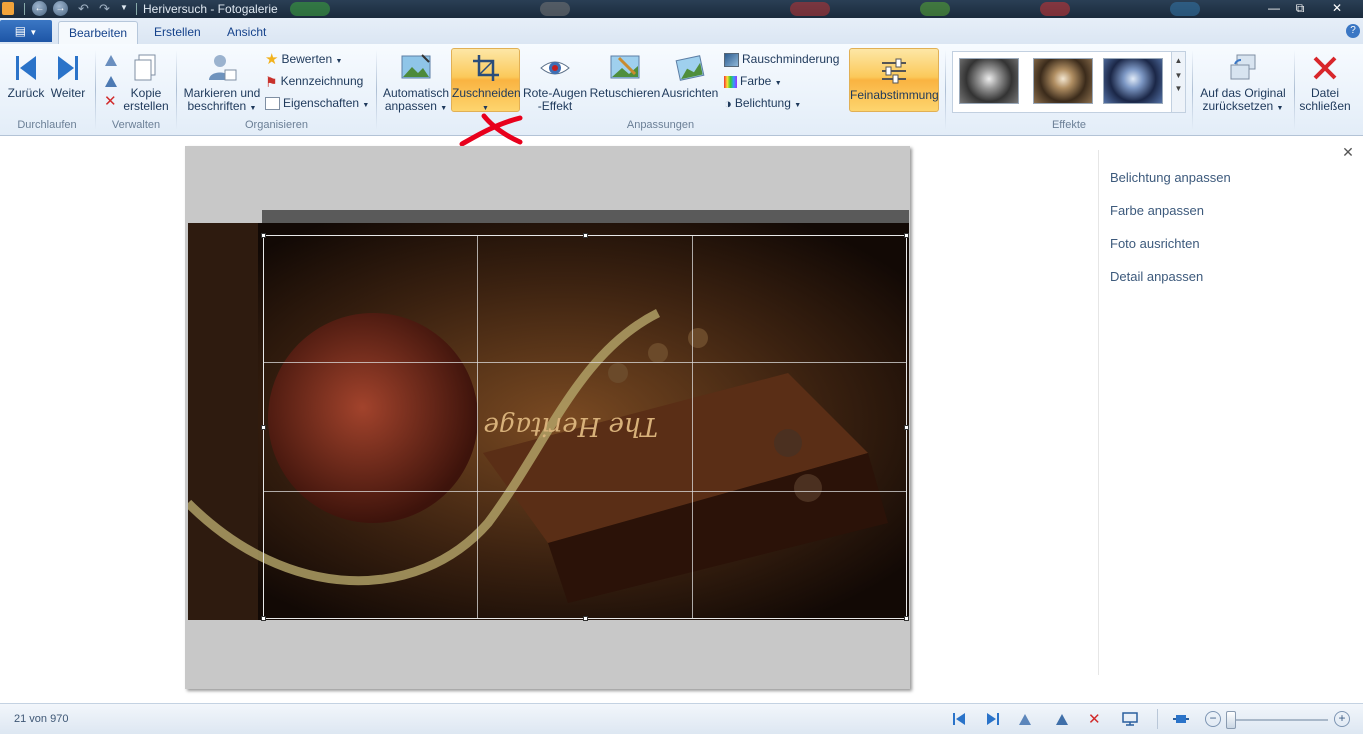 The image size is (1363, 734). Describe the element at coordinates (98, 33) in the screenshot. I see `tab-bearbeiten: Bearbeiten` at that location.